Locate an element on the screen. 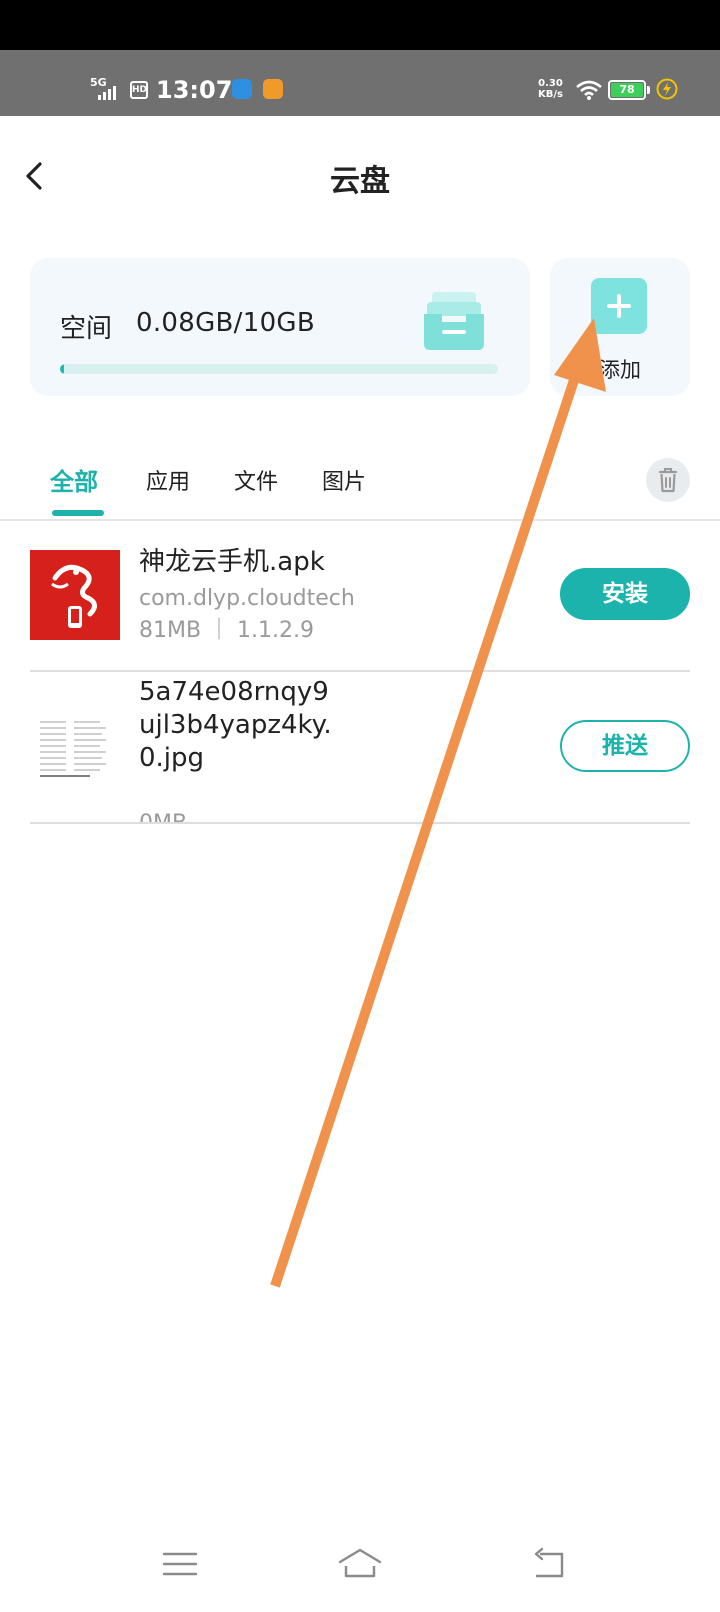 Image resolution: width=720 pixels, height=1612 pixels. top-black-band is located at coordinates (360, 25).